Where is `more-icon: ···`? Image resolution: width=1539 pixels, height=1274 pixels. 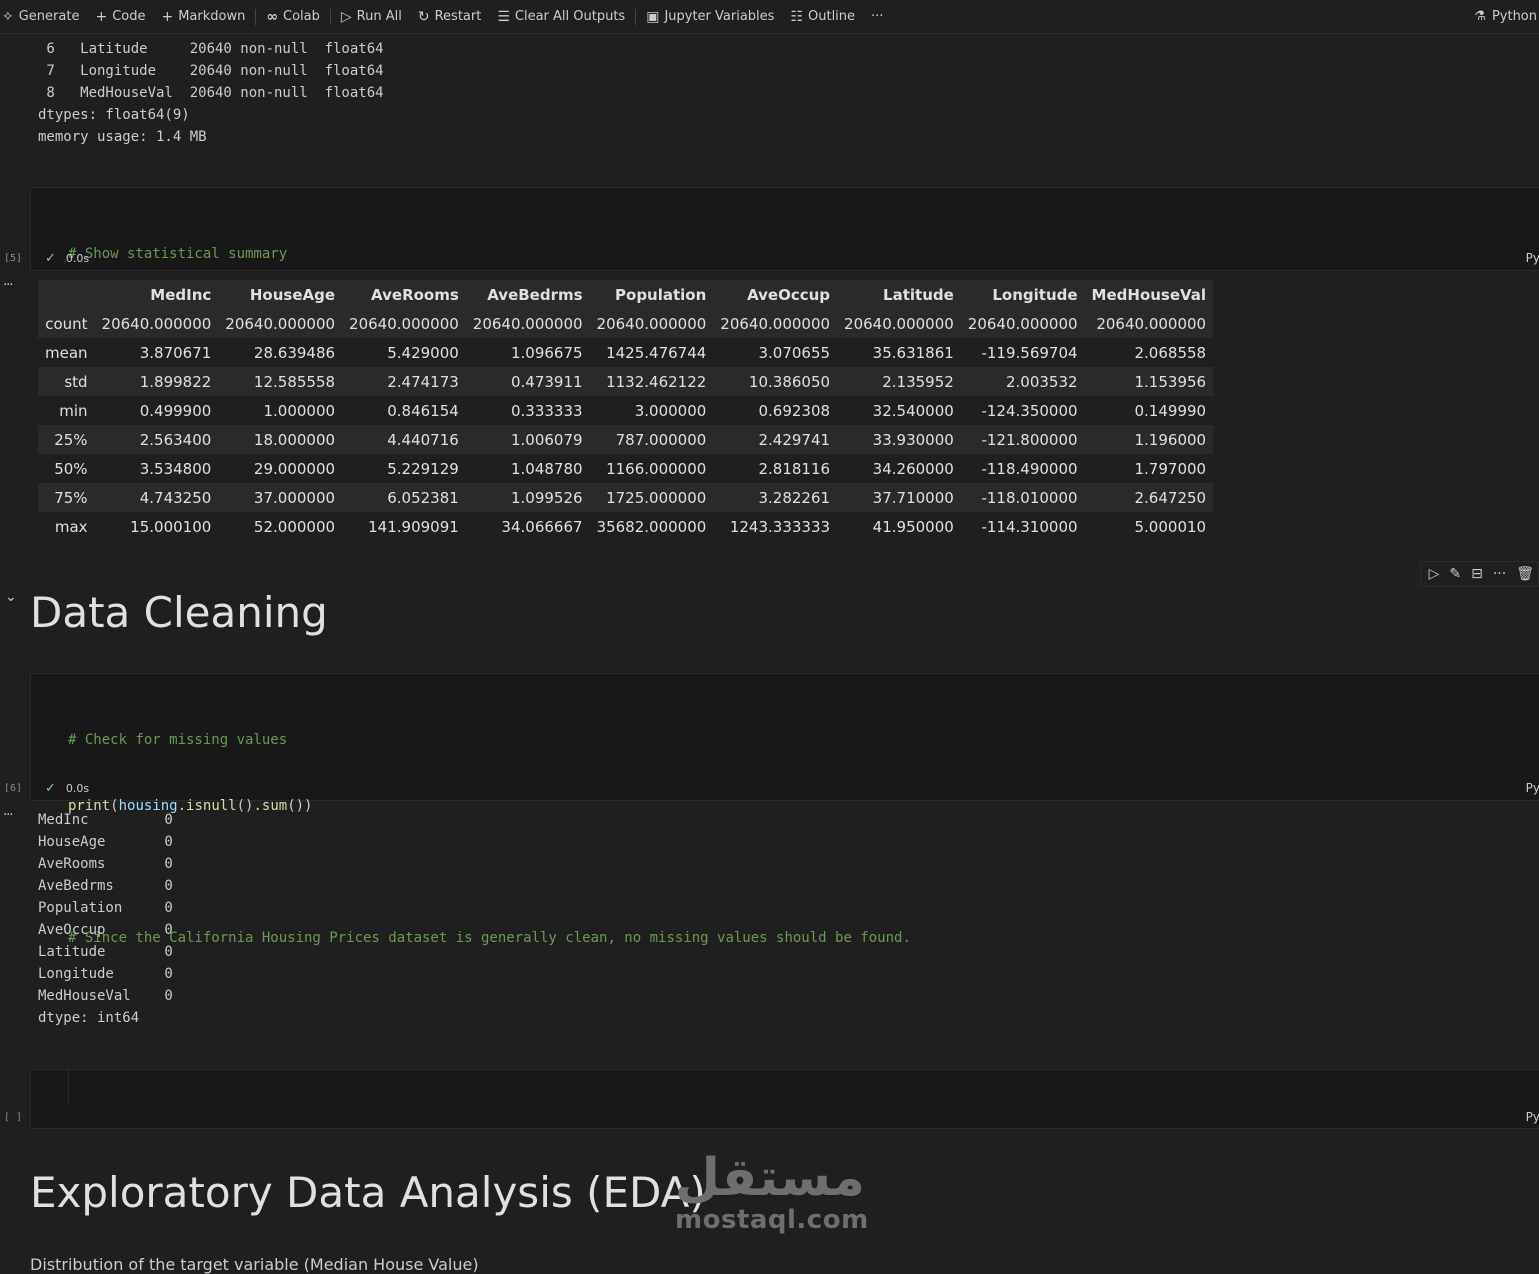 more-icon: ··· is located at coordinates (1499, 574).